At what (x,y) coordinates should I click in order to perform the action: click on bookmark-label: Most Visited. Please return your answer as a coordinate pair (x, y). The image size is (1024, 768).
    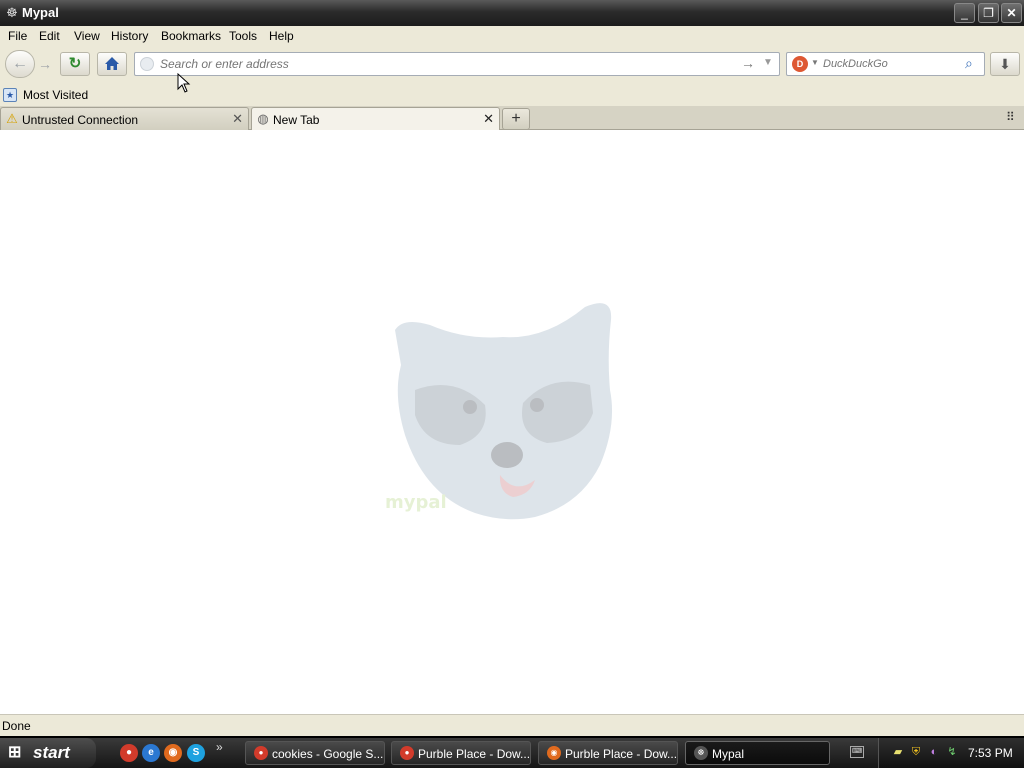
    Looking at the image, I should click on (56, 95).